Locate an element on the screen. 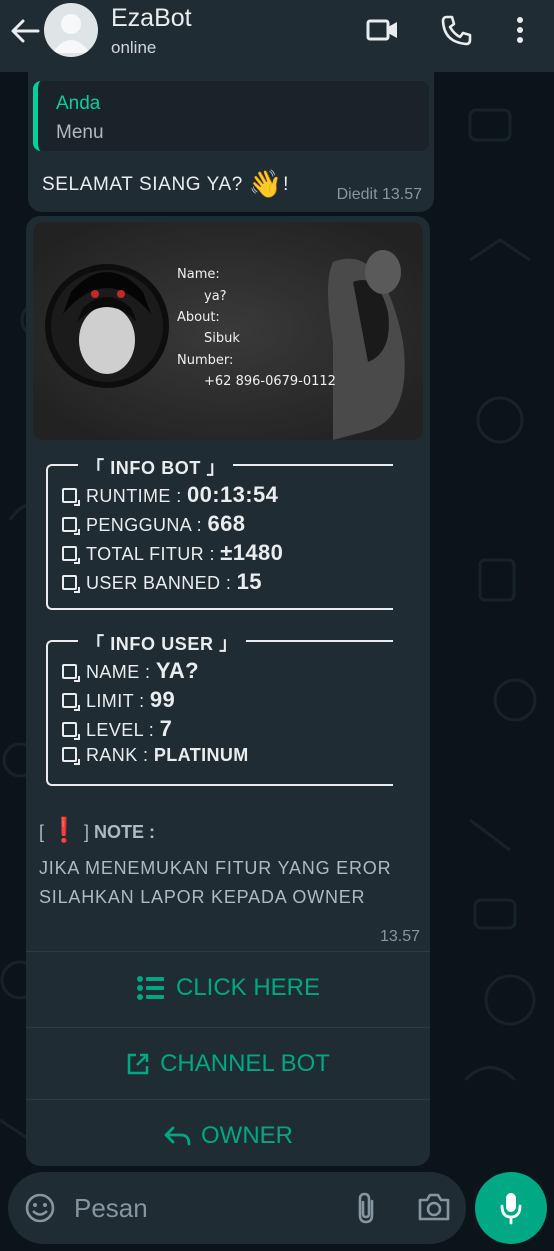  info-user-row-rank: RANK : PLATINUM is located at coordinates (155, 755).